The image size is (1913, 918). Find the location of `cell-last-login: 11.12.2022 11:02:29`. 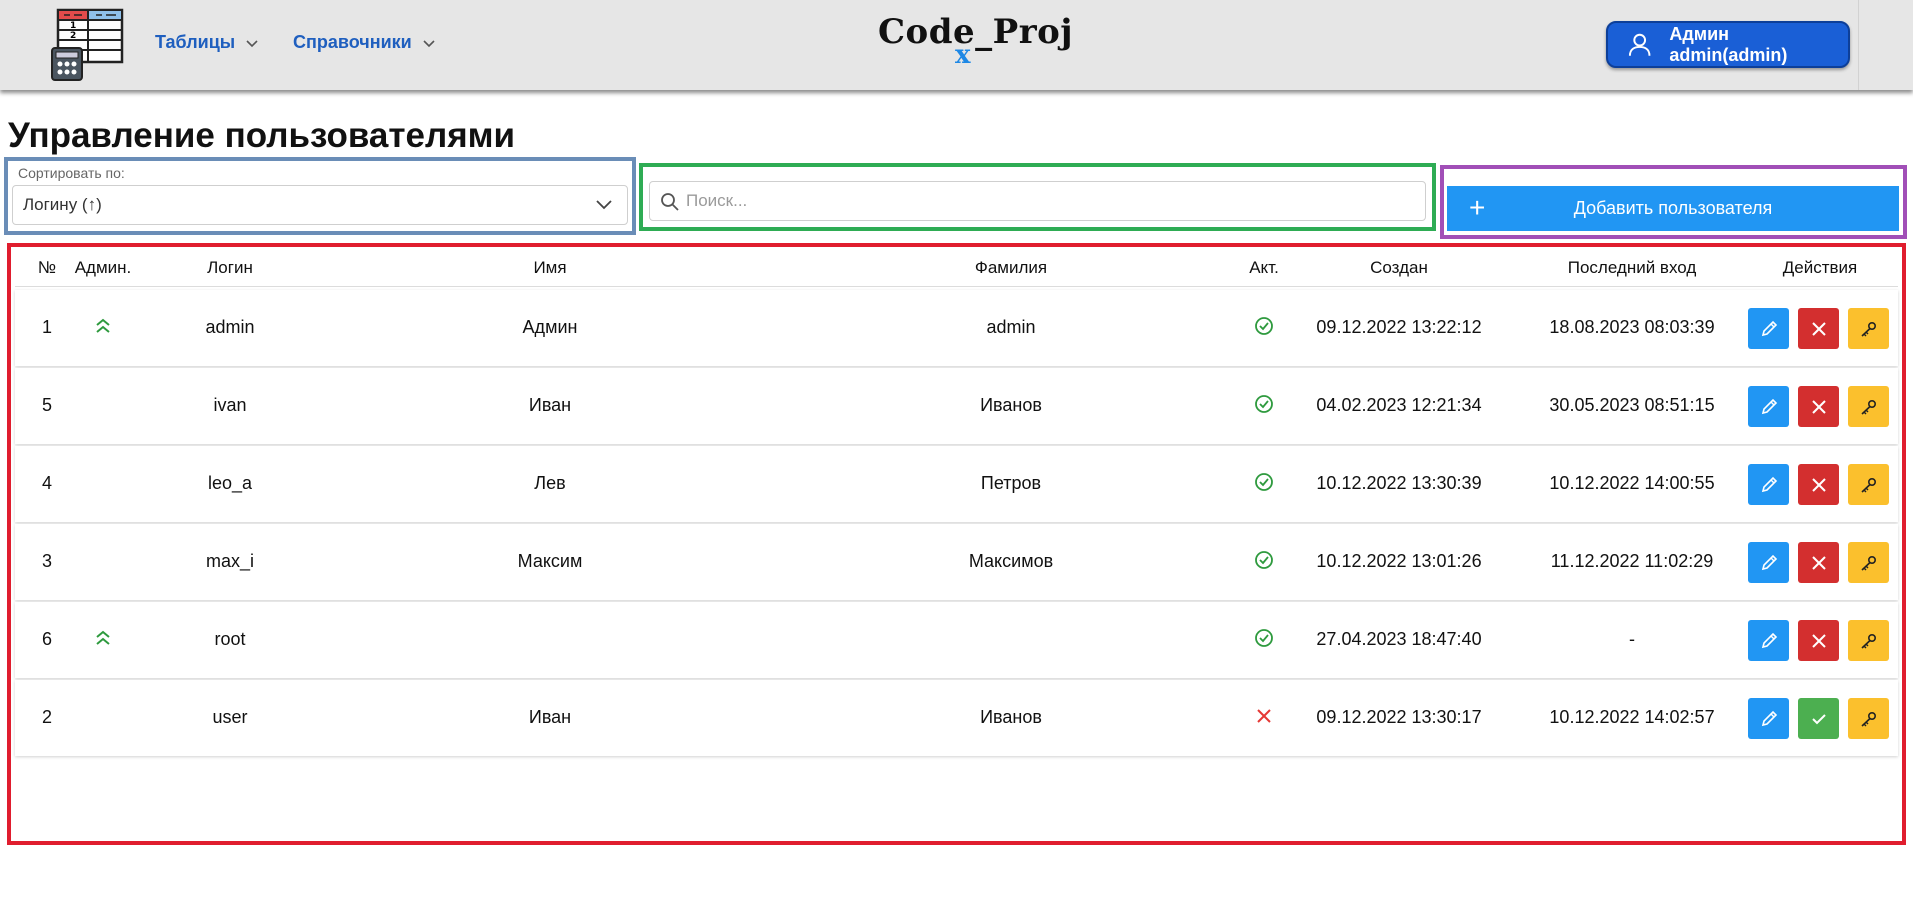

cell-last-login: 11.12.2022 11:02:29 is located at coordinates (1632, 561).